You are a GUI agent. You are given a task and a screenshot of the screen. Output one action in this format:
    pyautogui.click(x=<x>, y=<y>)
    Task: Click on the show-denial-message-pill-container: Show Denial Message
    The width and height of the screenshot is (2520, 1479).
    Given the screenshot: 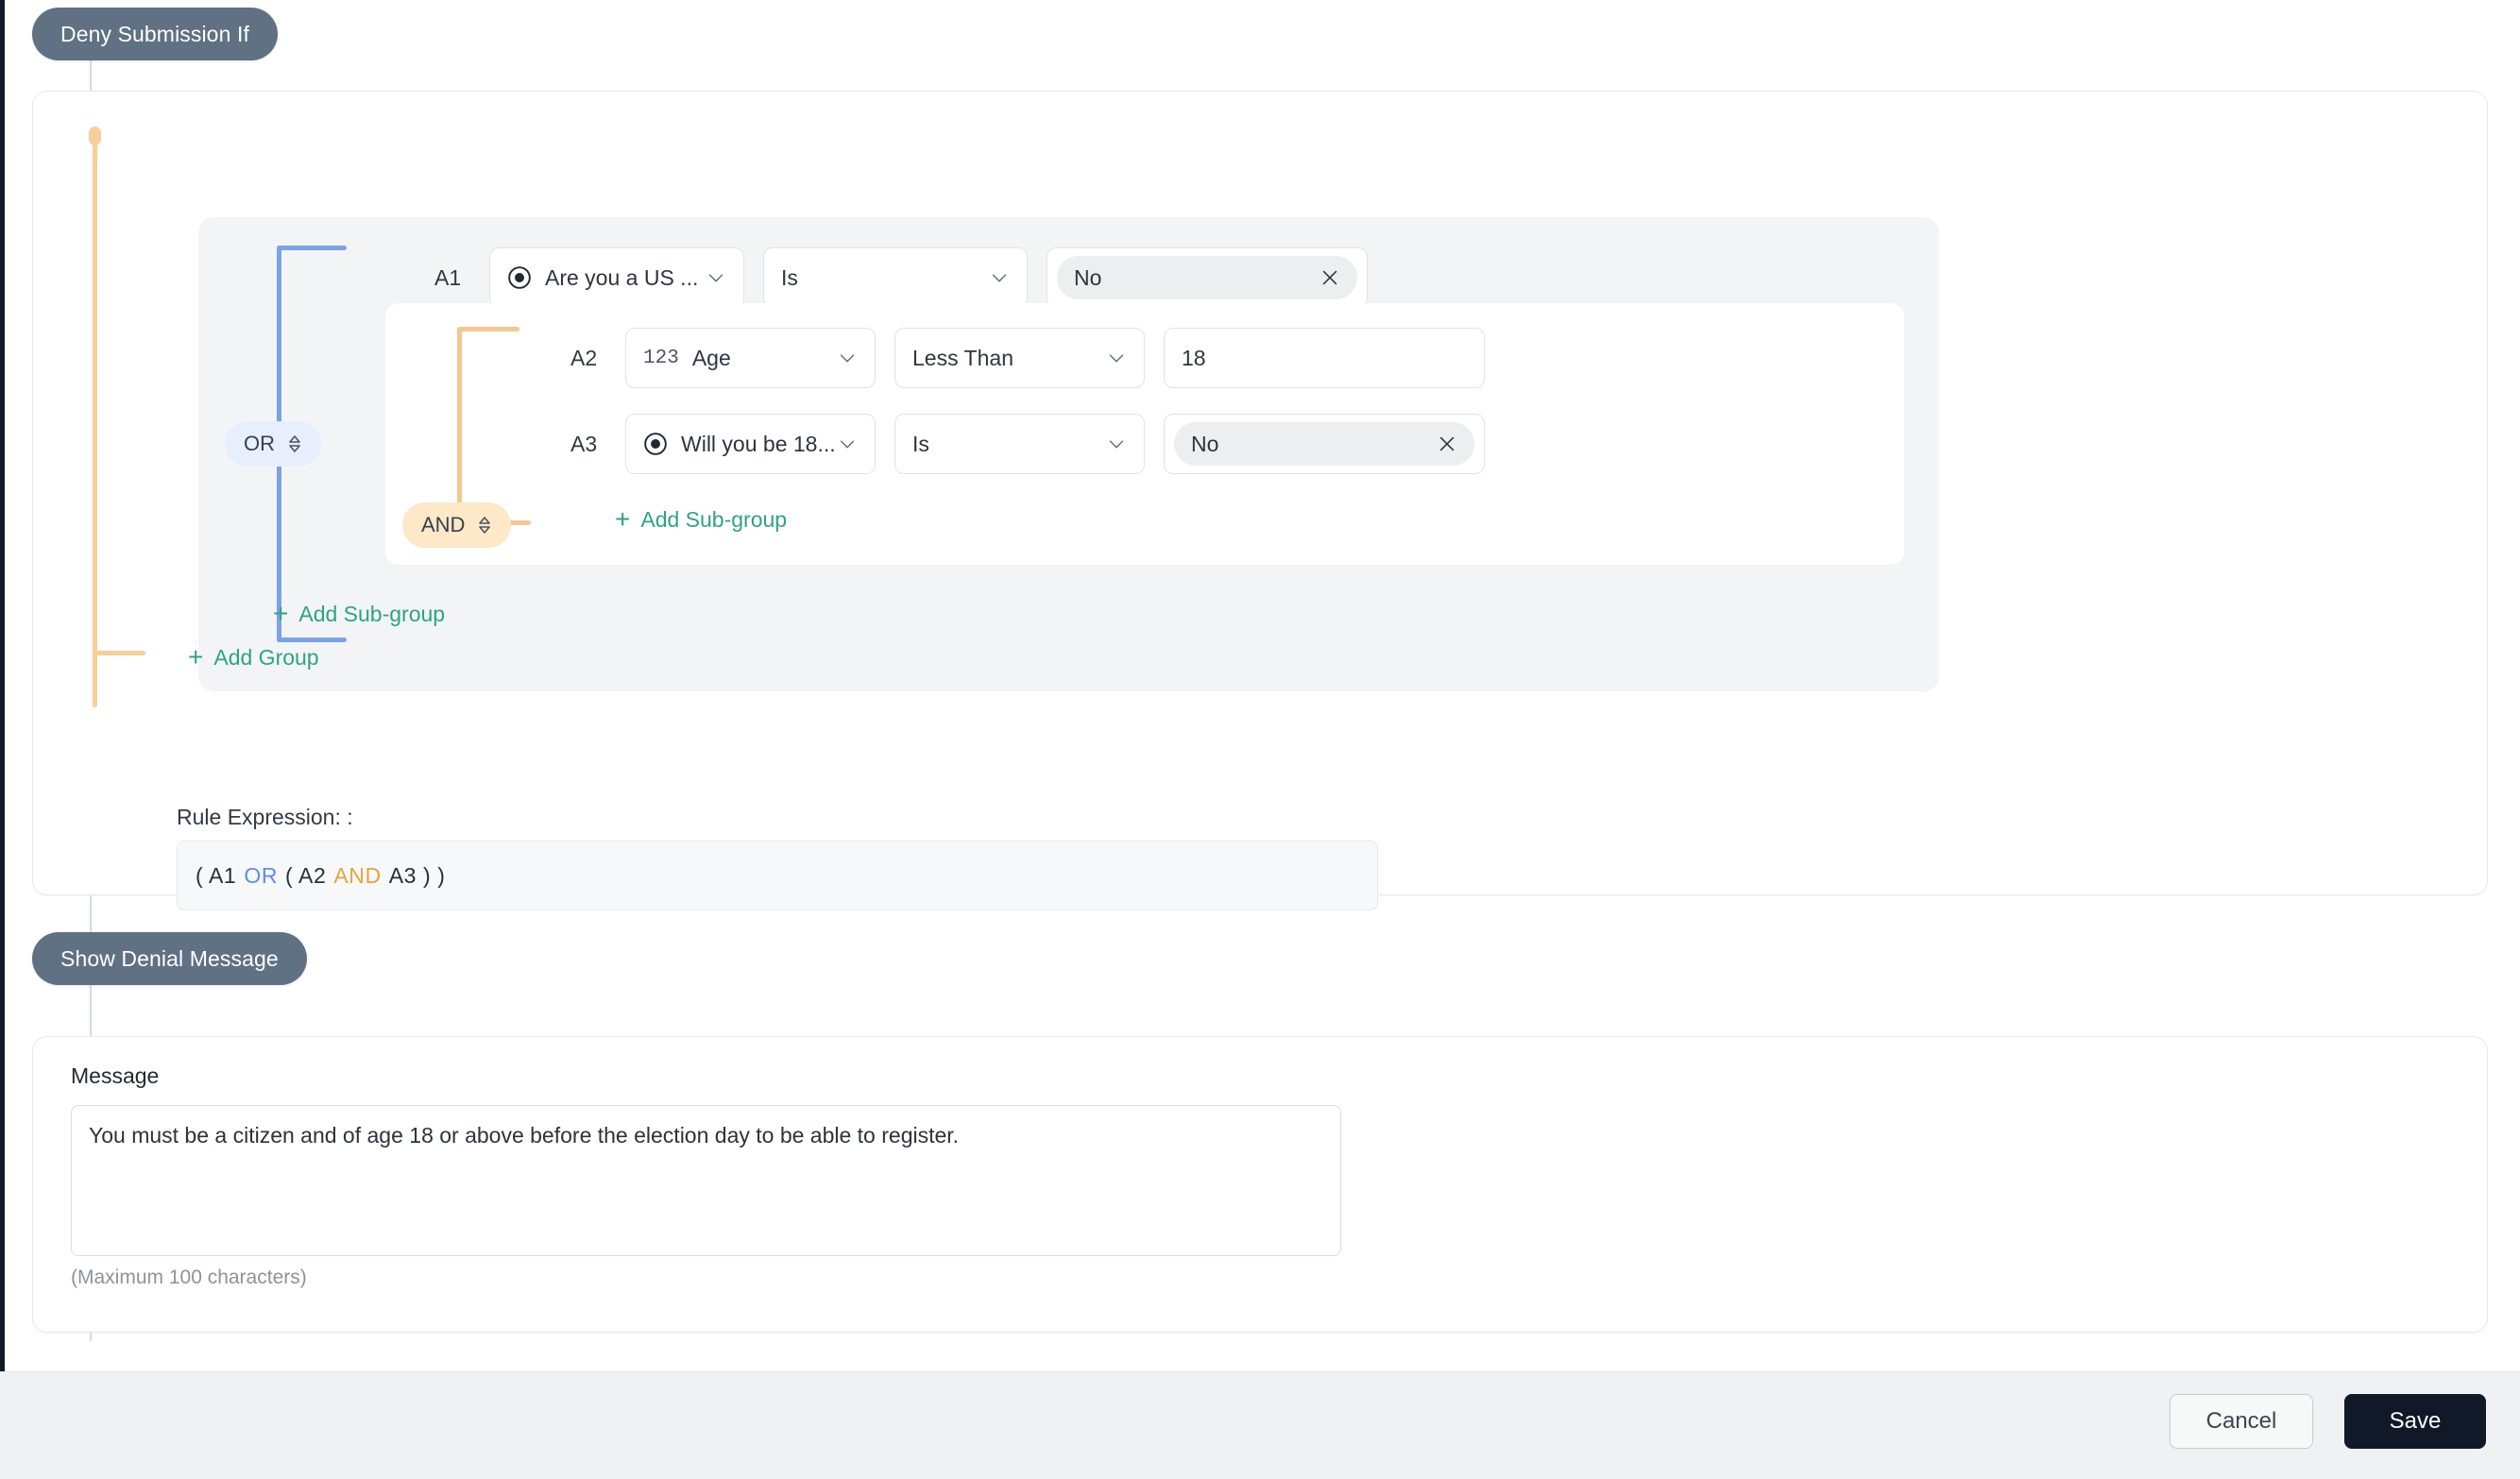 What is the action you would take?
    pyautogui.click(x=169, y=958)
    